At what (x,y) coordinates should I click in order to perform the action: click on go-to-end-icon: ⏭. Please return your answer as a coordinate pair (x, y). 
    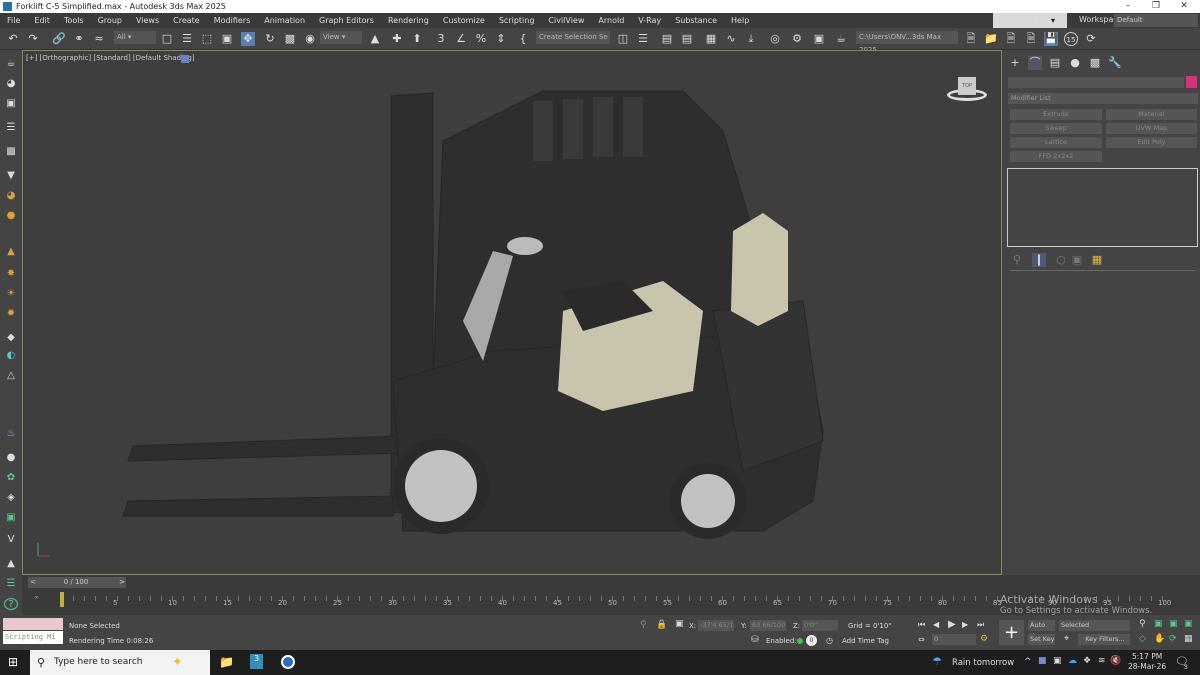
    Looking at the image, I should click on (980, 625).